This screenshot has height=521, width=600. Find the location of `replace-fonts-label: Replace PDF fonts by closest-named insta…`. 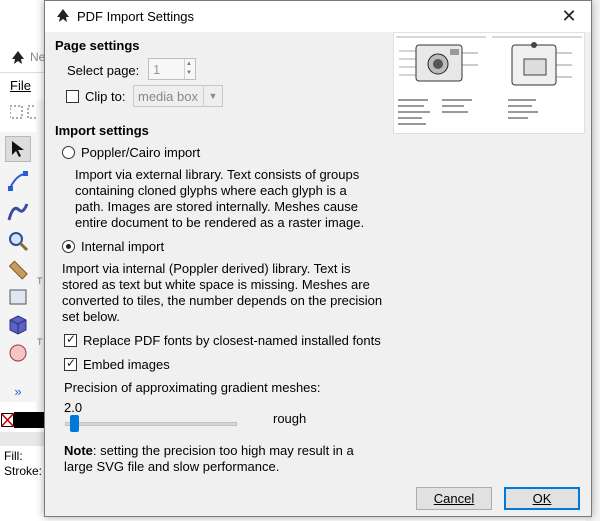

replace-fonts-label: Replace PDF fonts by closest-named insta… is located at coordinates (232, 340).